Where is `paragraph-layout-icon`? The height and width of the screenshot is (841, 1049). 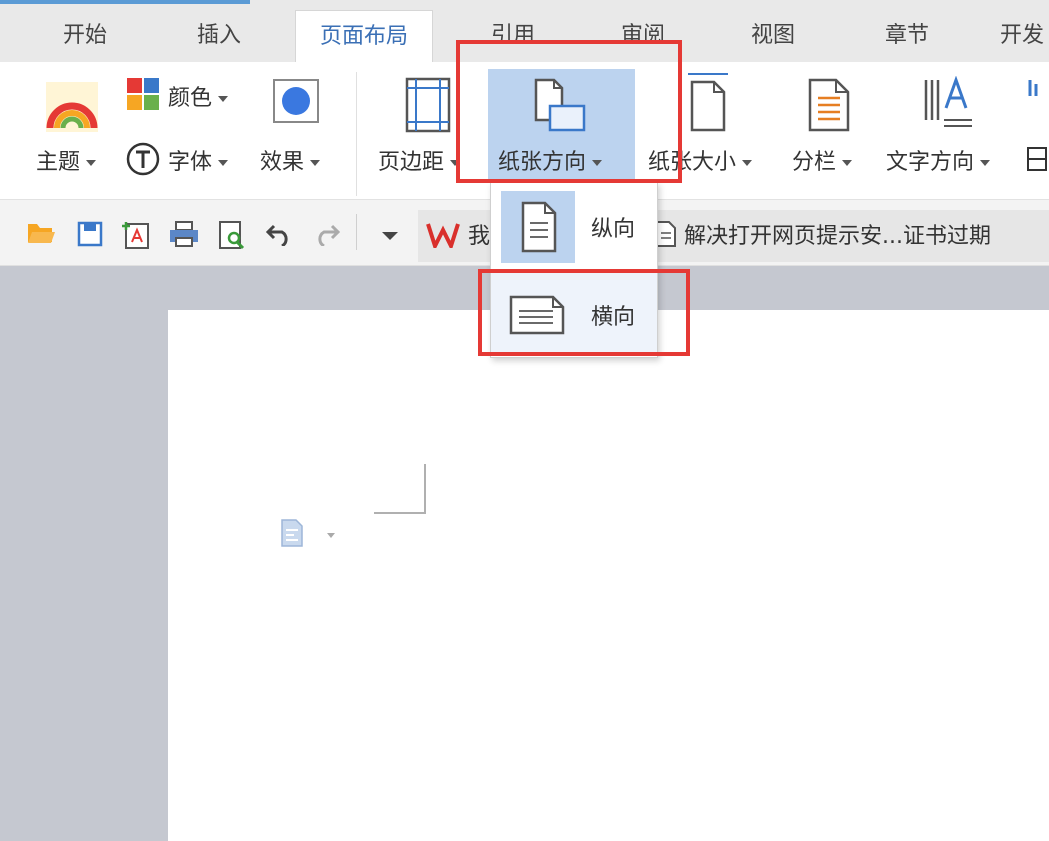 paragraph-layout-icon is located at coordinates (294, 533).